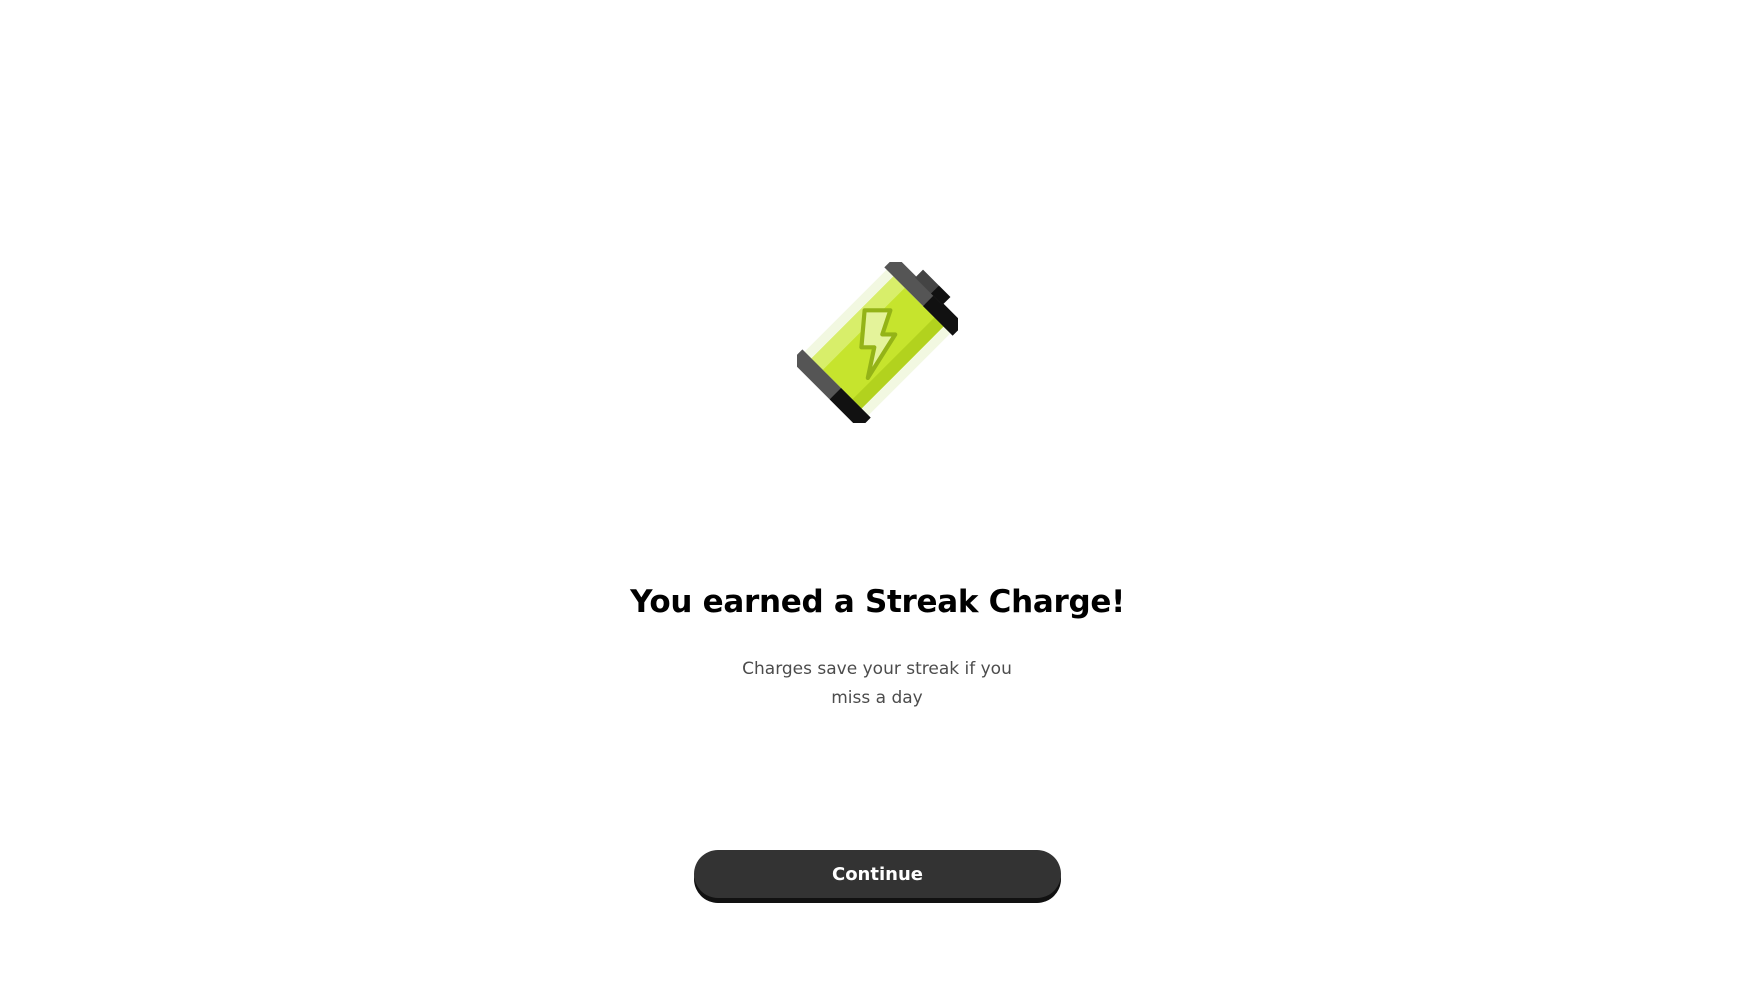  What do you see at coordinates (877, 602) in the screenshot?
I see `reward-title: You earned a Streak Charge!` at bounding box center [877, 602].